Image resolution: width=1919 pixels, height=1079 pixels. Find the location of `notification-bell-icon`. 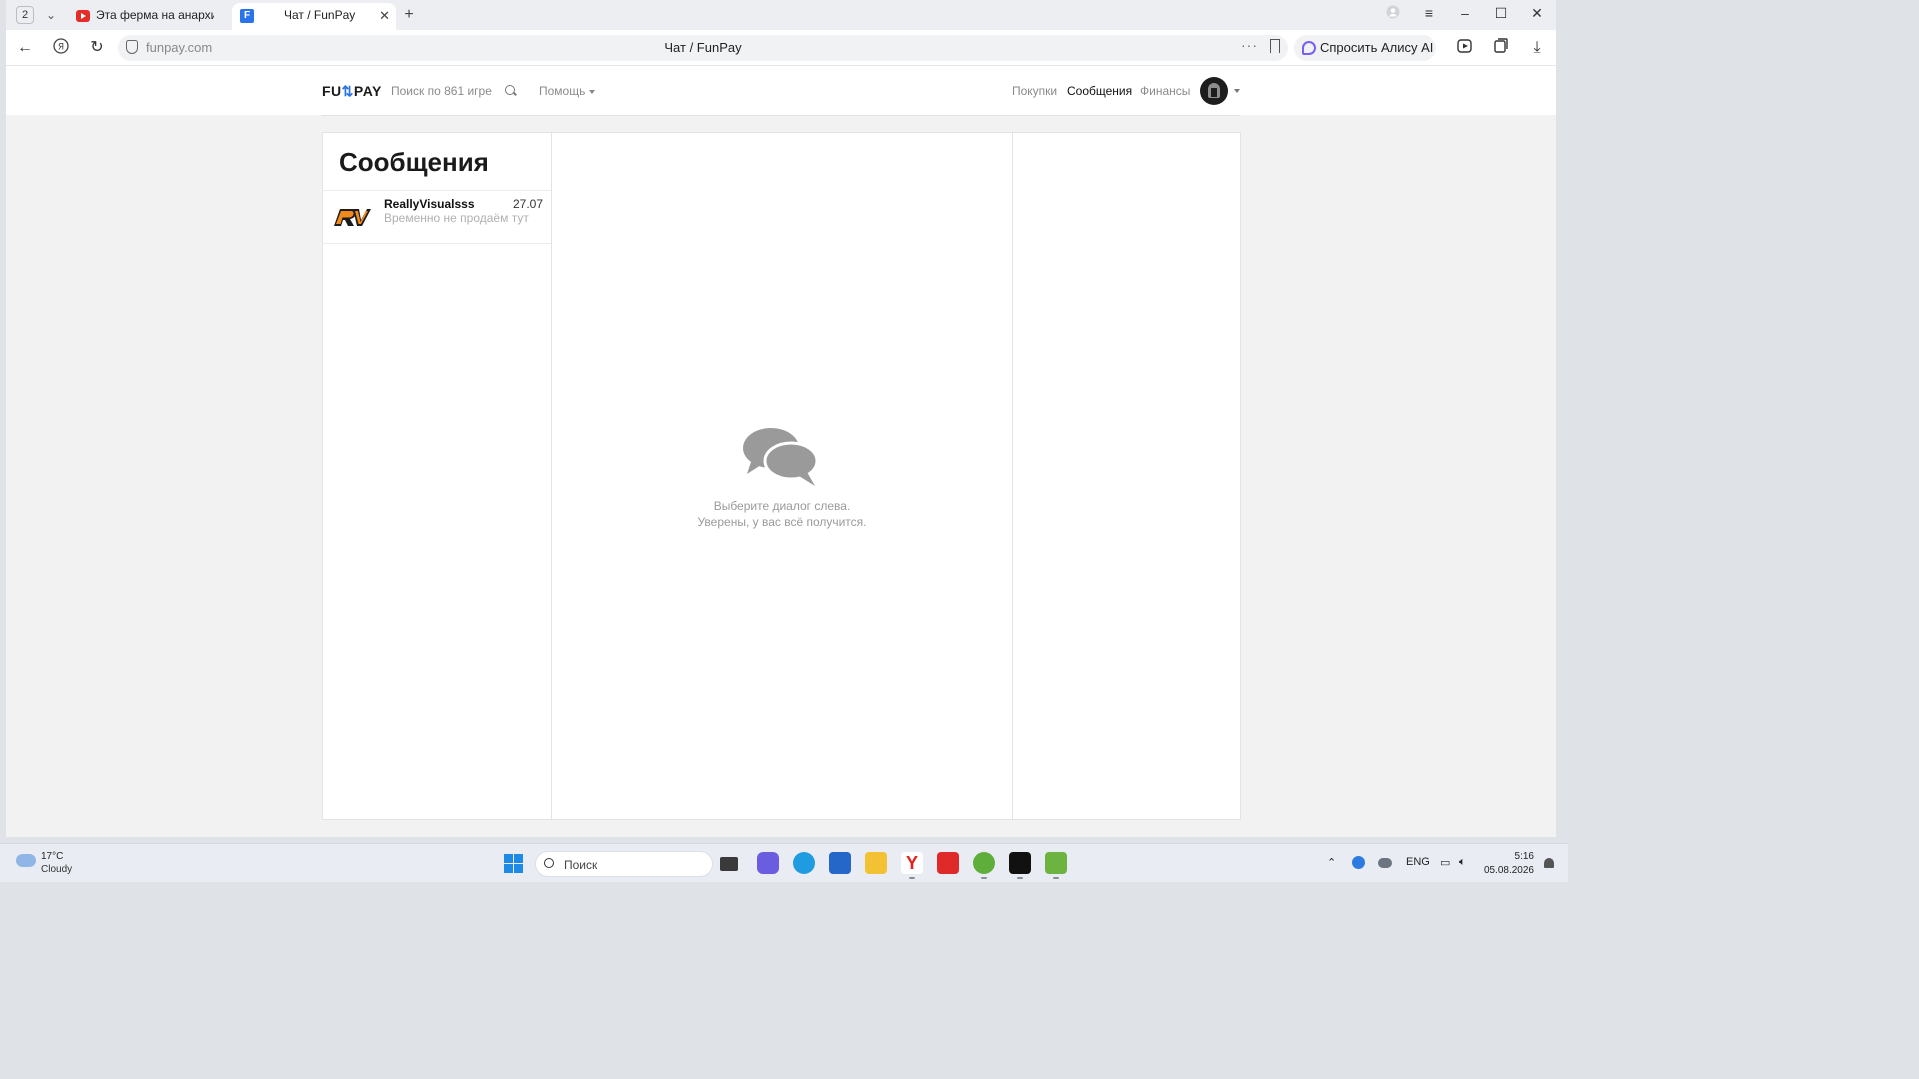

notification-bell-icon is located at coordinates (1549, 863).